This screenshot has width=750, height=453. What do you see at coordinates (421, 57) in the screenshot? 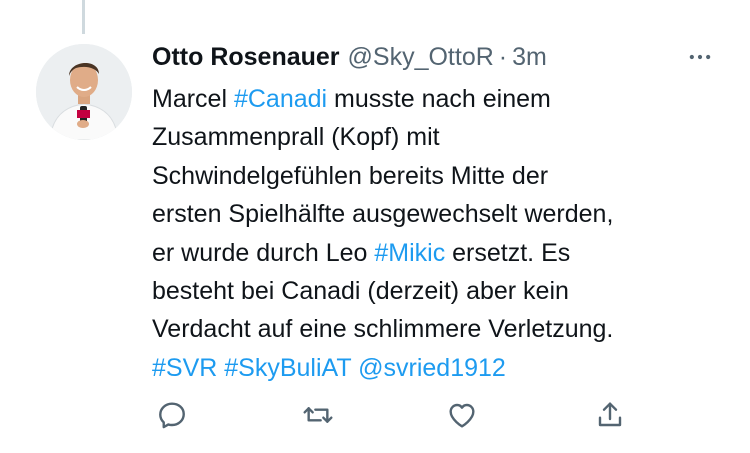
I see `author-handle: @Sky_OttoR` at bounding box center [421, 57].